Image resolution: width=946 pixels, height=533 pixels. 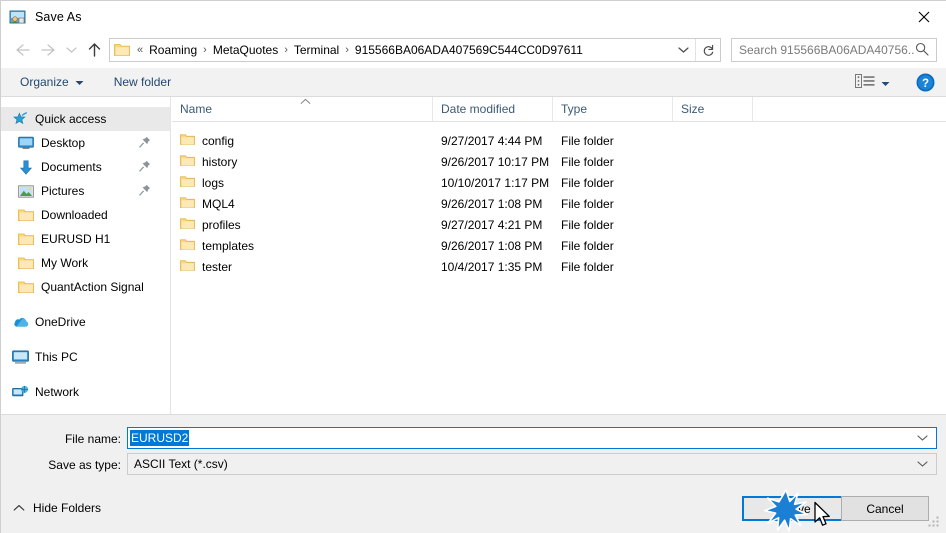 What do you see at coordinates (85, 191) in the screenshot?
I see `sidebar-item-pictures: Pictures` at bounding box center [85, 191].